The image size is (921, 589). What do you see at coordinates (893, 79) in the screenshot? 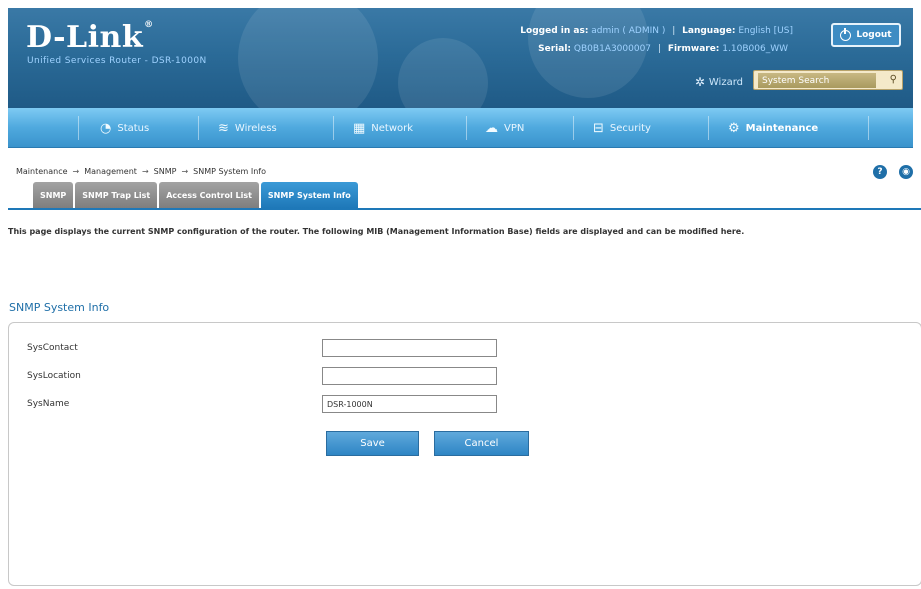
I see `search-icon: ⚲` at bounding box center [893, 79].